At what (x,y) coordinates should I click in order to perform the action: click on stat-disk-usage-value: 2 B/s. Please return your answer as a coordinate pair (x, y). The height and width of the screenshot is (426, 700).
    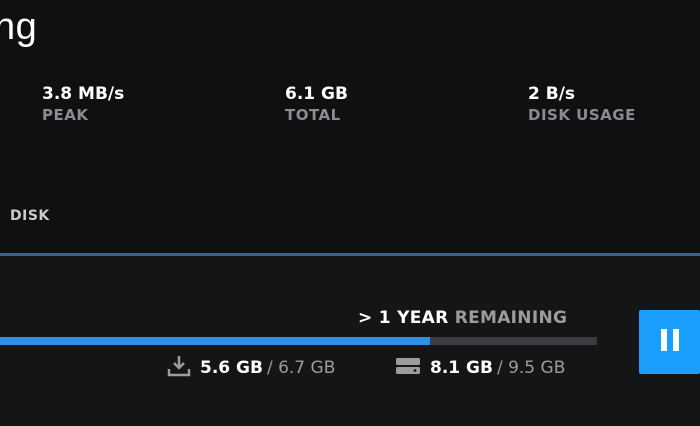
    Looking at the image, I should click on (552, 94).